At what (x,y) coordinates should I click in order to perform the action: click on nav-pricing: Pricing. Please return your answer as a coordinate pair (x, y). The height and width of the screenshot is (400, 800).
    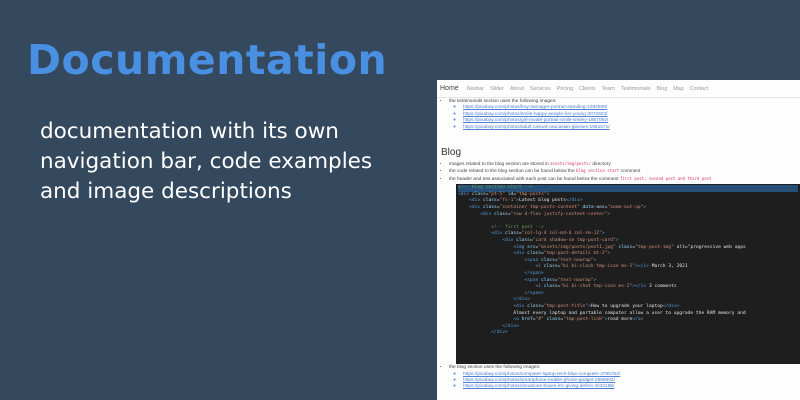
    Looking at the image, I should click on (565, 89).